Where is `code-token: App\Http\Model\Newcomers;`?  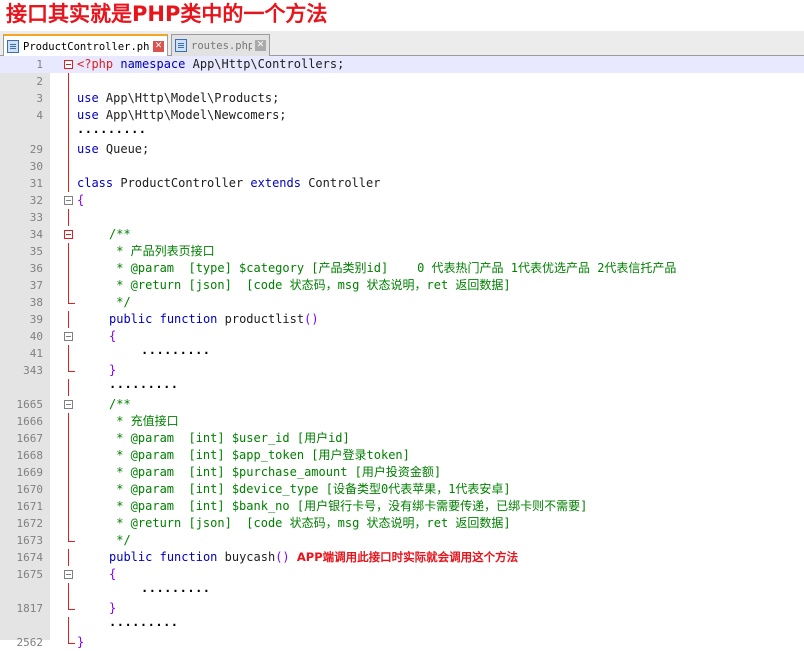 code-token: App\Http\Model\Newcomers; is located at coordinates (192, 115).